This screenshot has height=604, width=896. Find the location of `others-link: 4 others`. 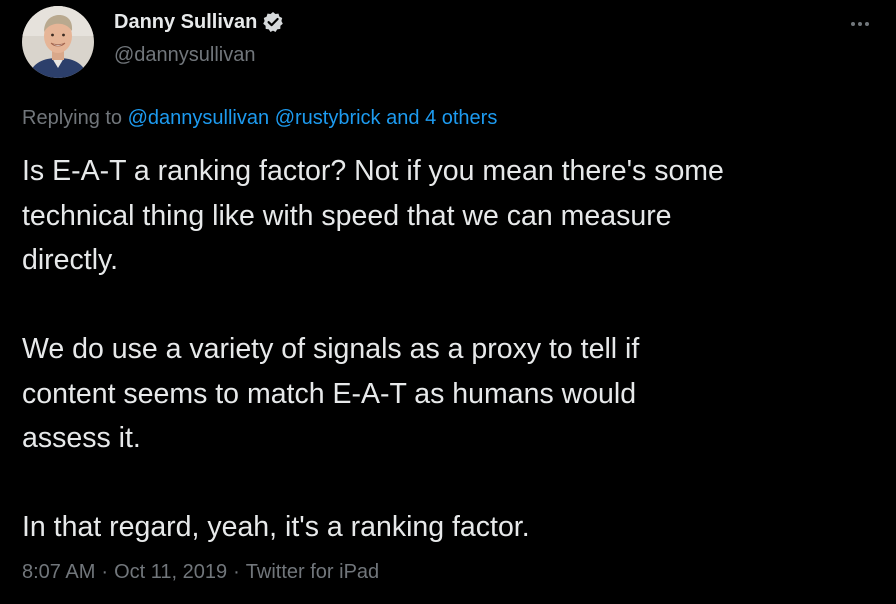

others-link: 4 others is located at coordinates (461, 118).